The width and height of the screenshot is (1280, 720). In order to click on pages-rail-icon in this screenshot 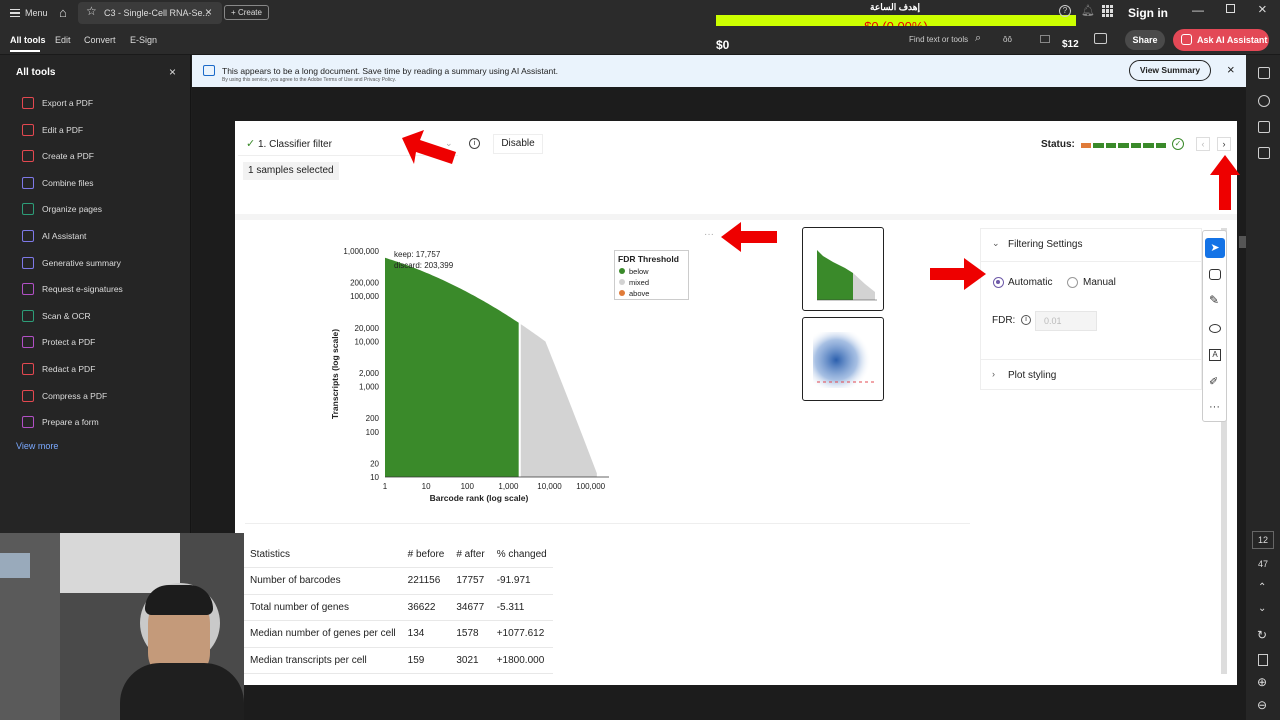, I will do `click(1264, 153)`.